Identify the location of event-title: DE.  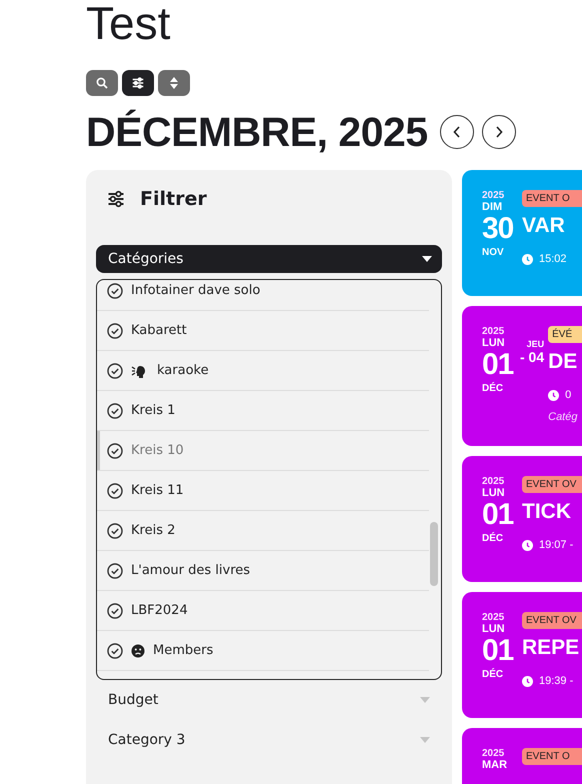
(563, 362).